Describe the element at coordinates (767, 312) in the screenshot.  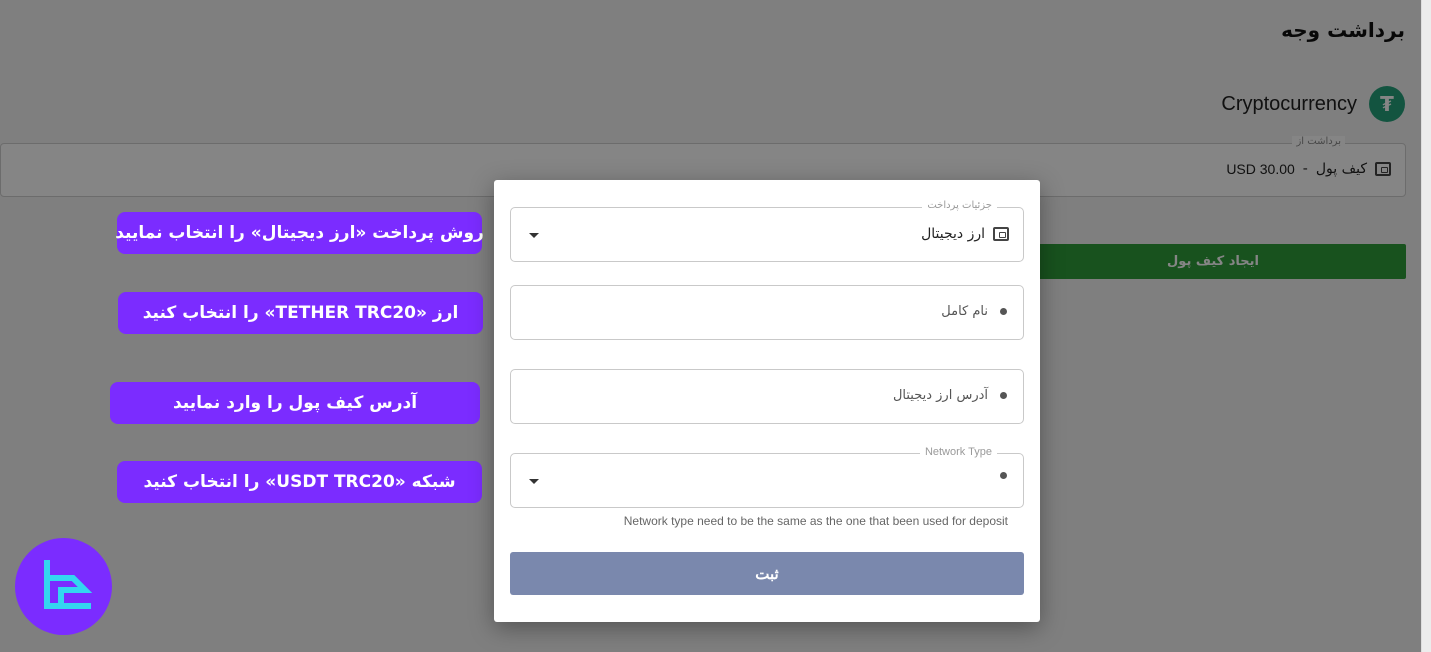
I see `full-name-input: نام کامل` at that location.